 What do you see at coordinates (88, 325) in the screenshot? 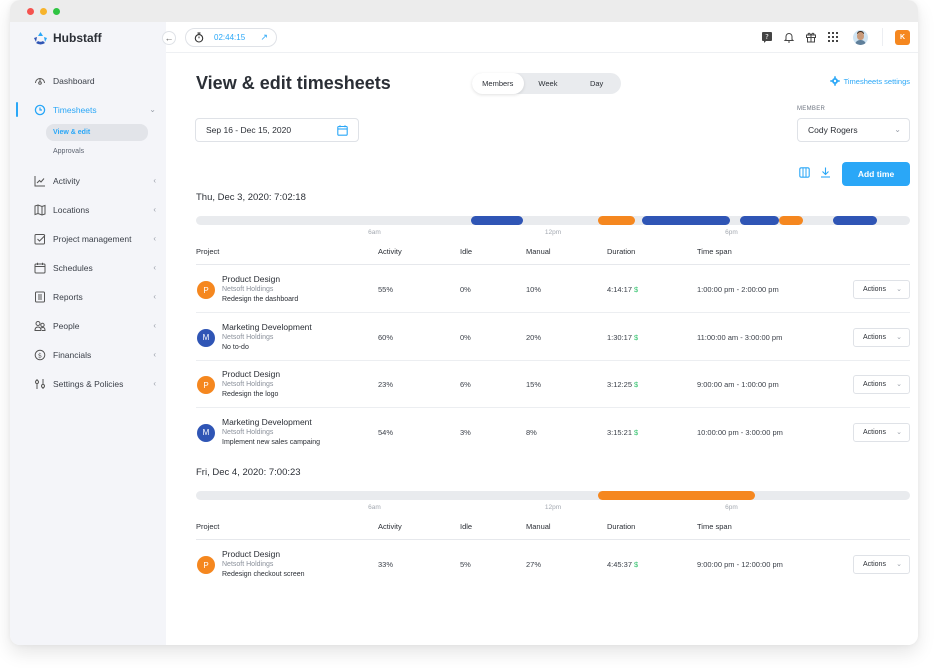
I see `sidebar-item-people: People ‹` at bounding box center [88, 325].